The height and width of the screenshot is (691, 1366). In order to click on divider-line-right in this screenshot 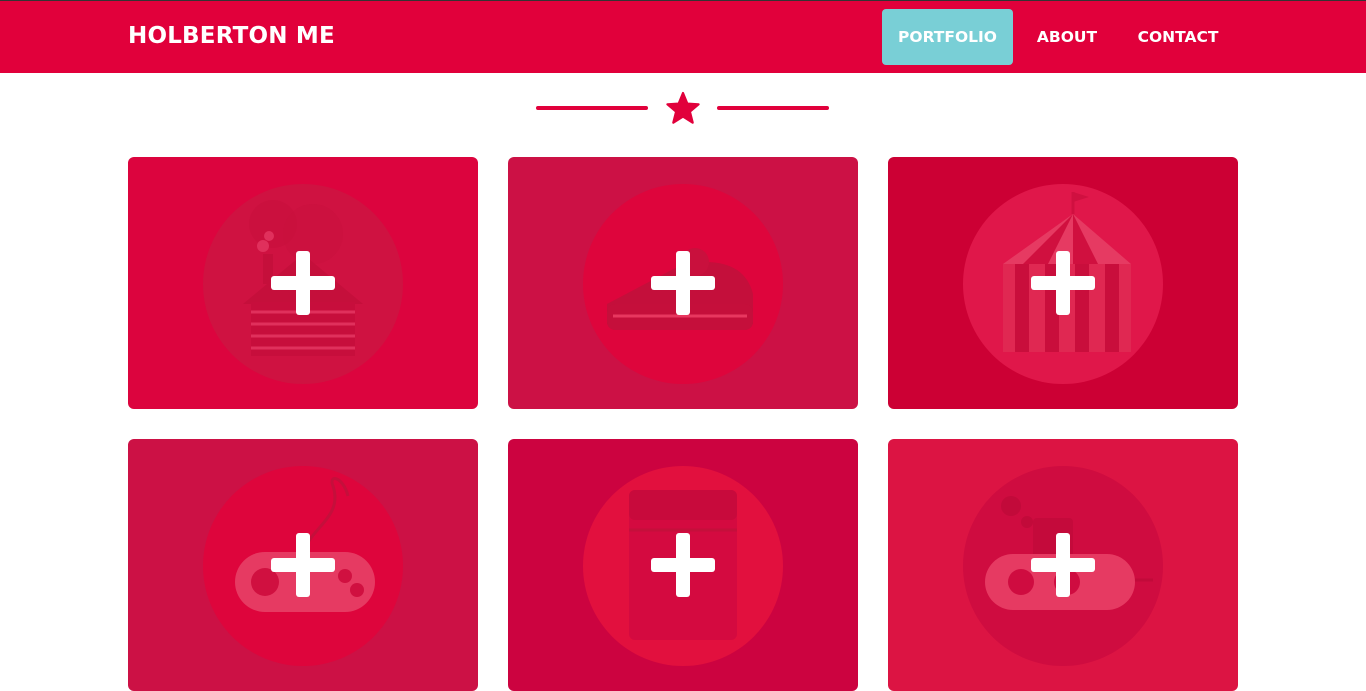, I will do `click(773, 108)`.